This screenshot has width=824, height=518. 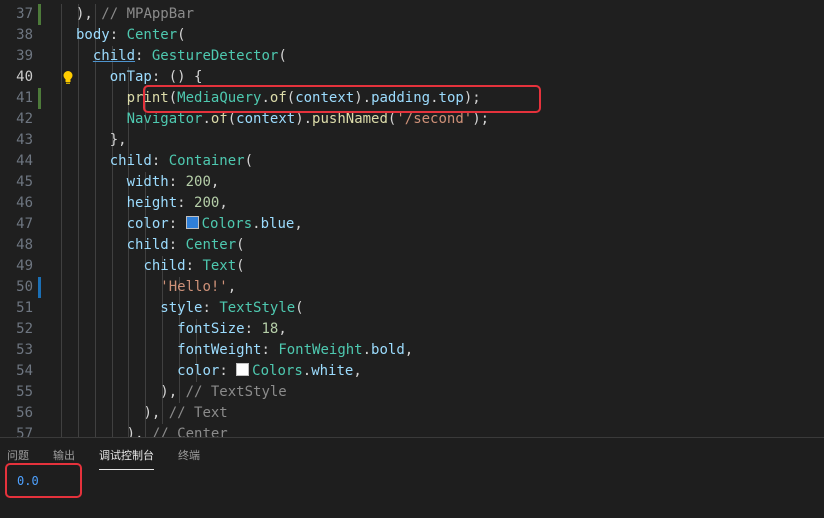 What do you see at coordinates (412, 308) in the screenshot?
I see `code-line: 51 style: TextStyle(` at bounding box center [412, 308].